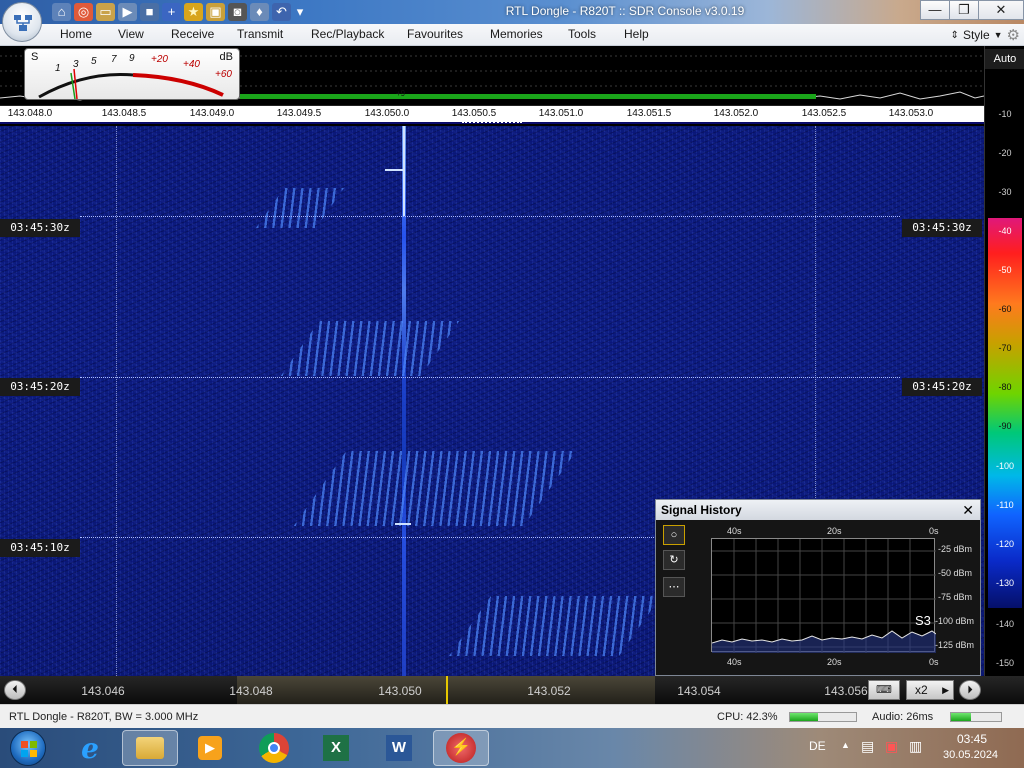 The width and height of the screenshot is (1024, 768). Describe the element at coordinates (942, 228) in the screenshot. I see `timestamp-right: 03:45:30z` at that location.